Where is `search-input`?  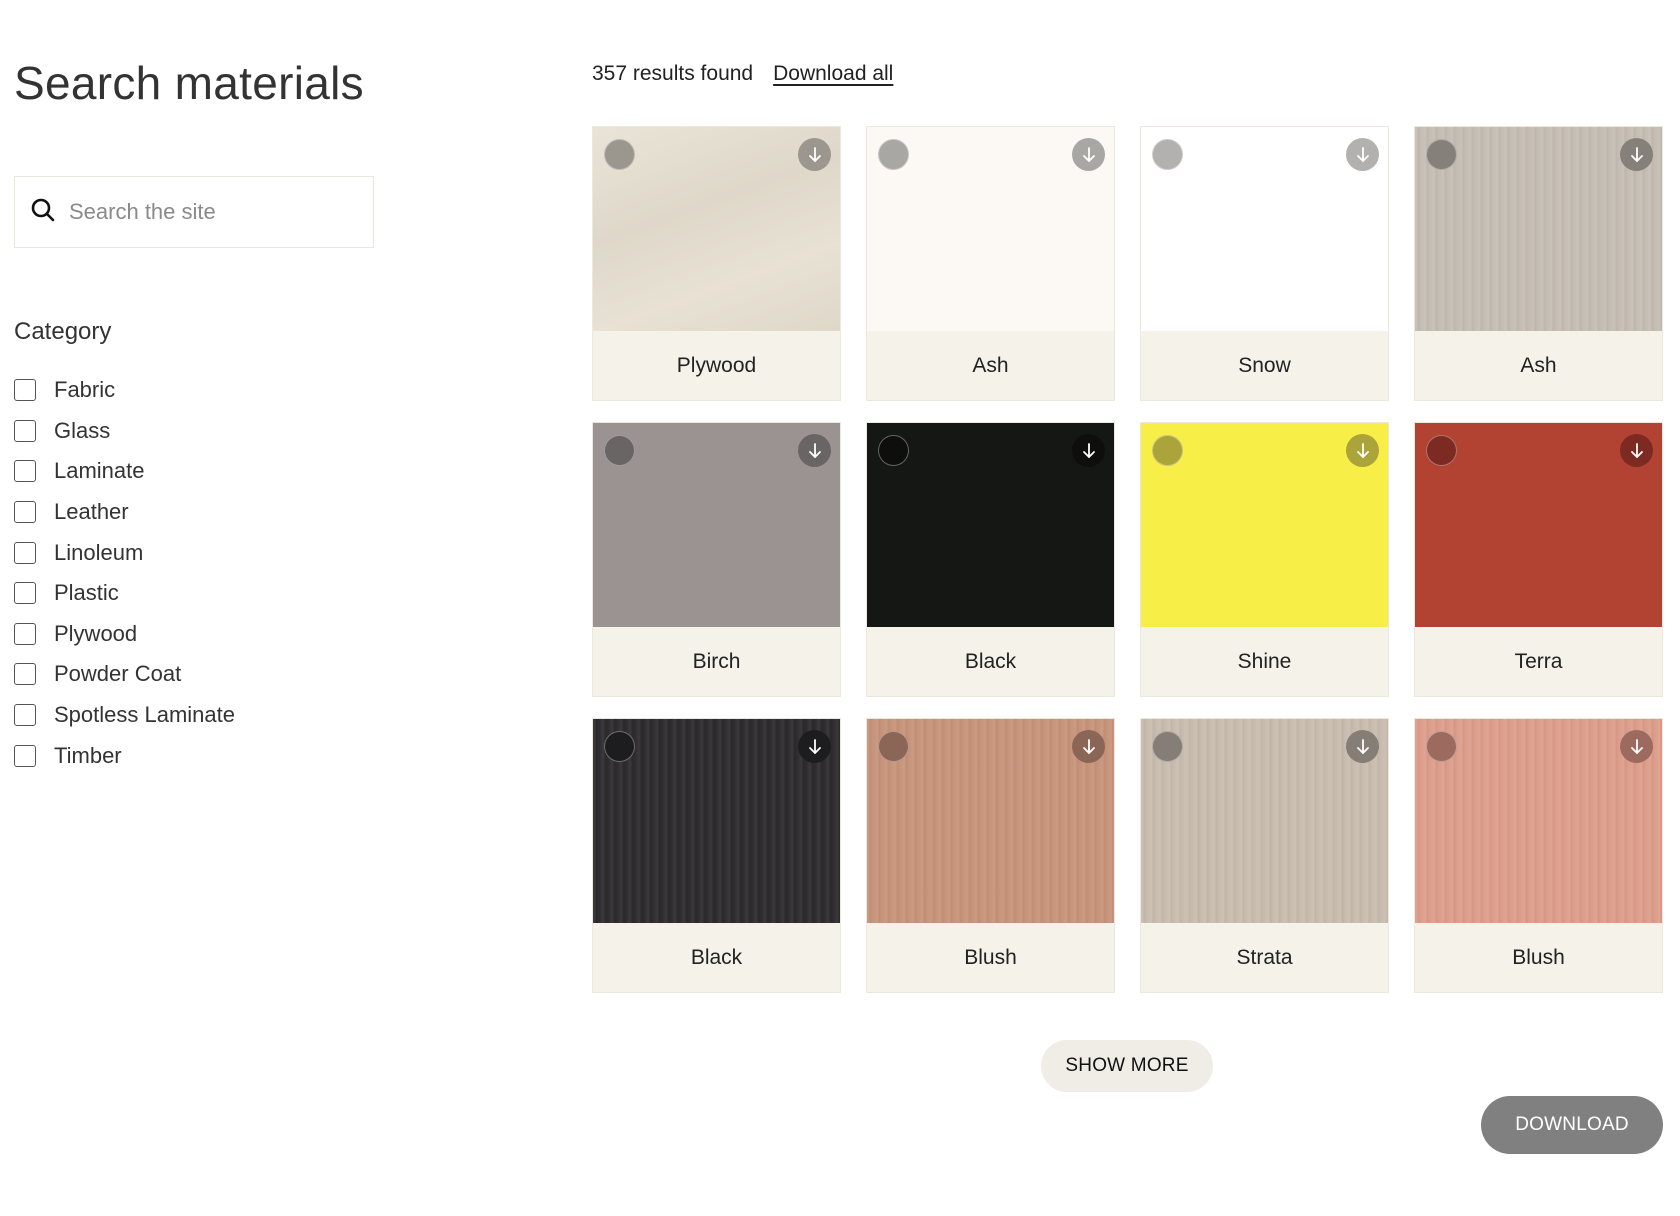 search-input is located at coordinates (209, 212).